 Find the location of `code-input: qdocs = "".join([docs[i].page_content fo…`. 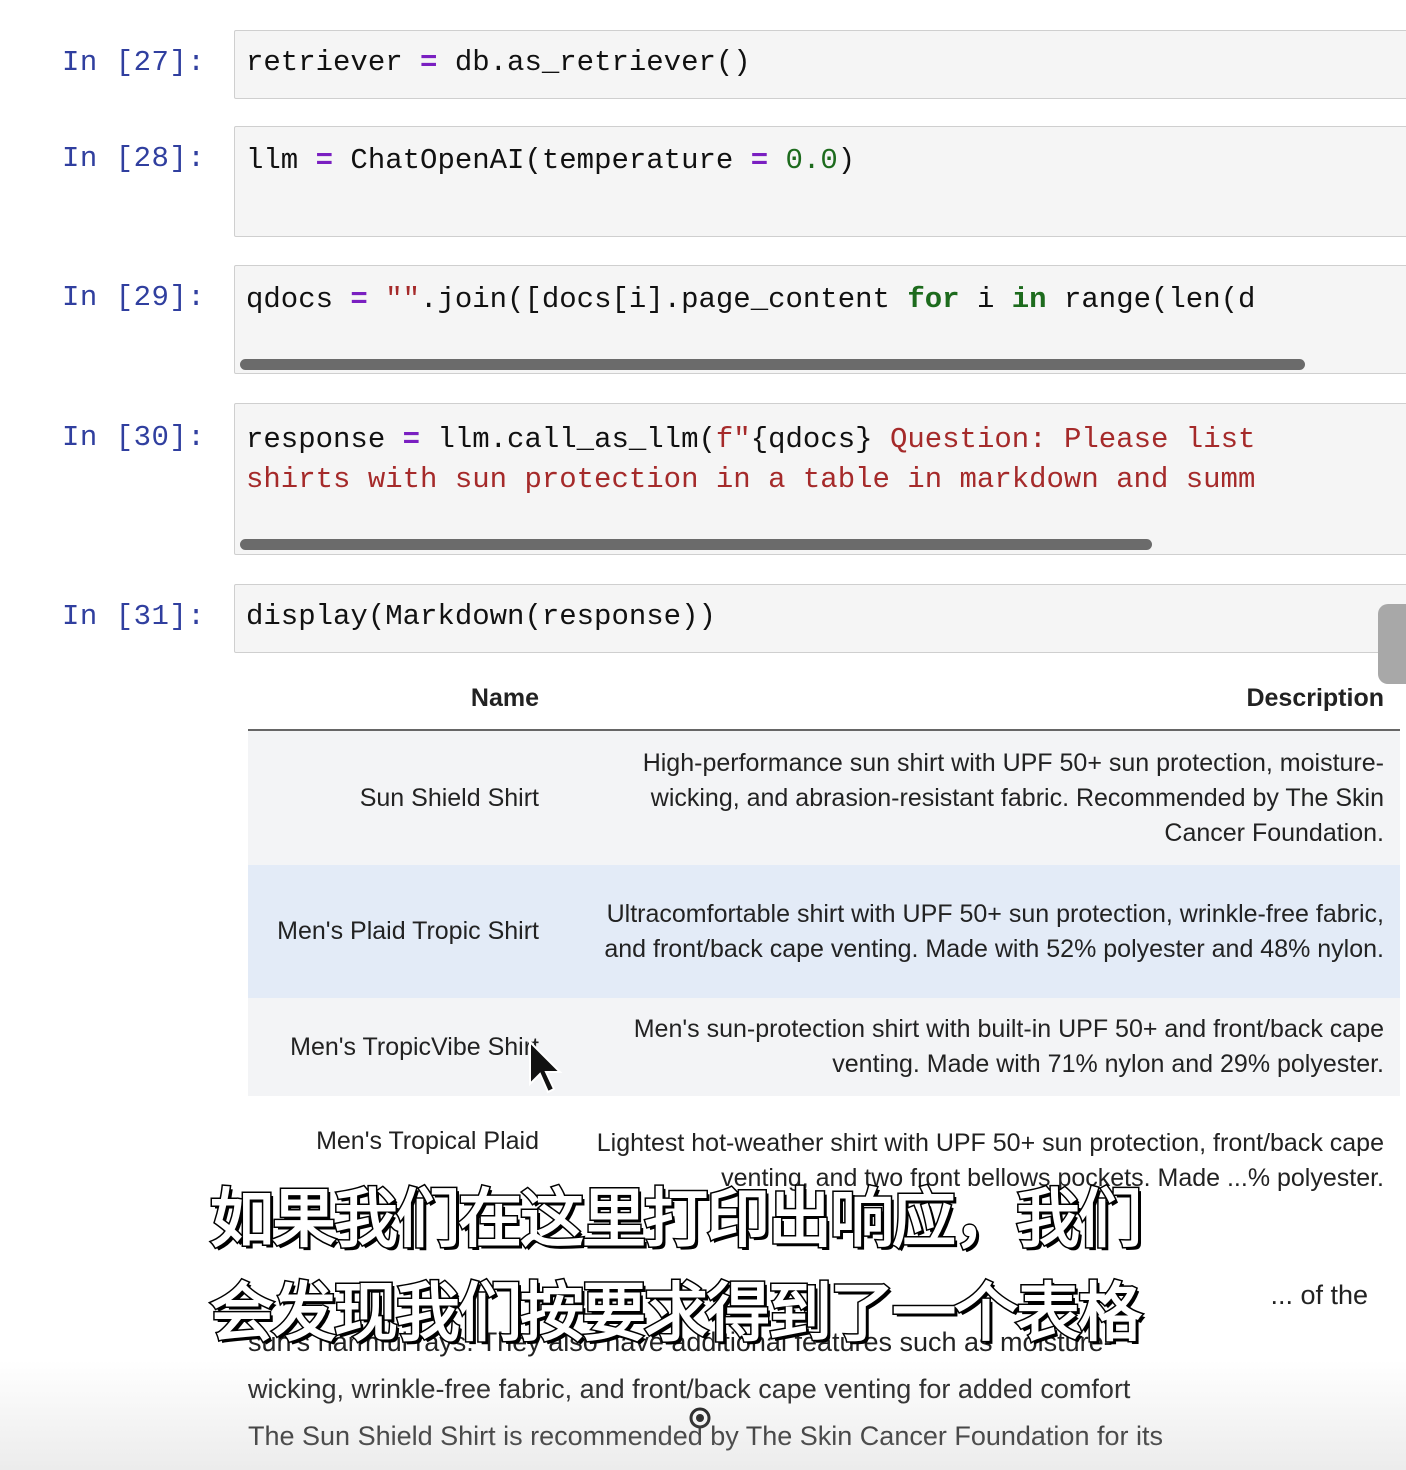

code-input: qdocs = "".join([docs[i].page_content fo… is located at coordinates (820, 319).